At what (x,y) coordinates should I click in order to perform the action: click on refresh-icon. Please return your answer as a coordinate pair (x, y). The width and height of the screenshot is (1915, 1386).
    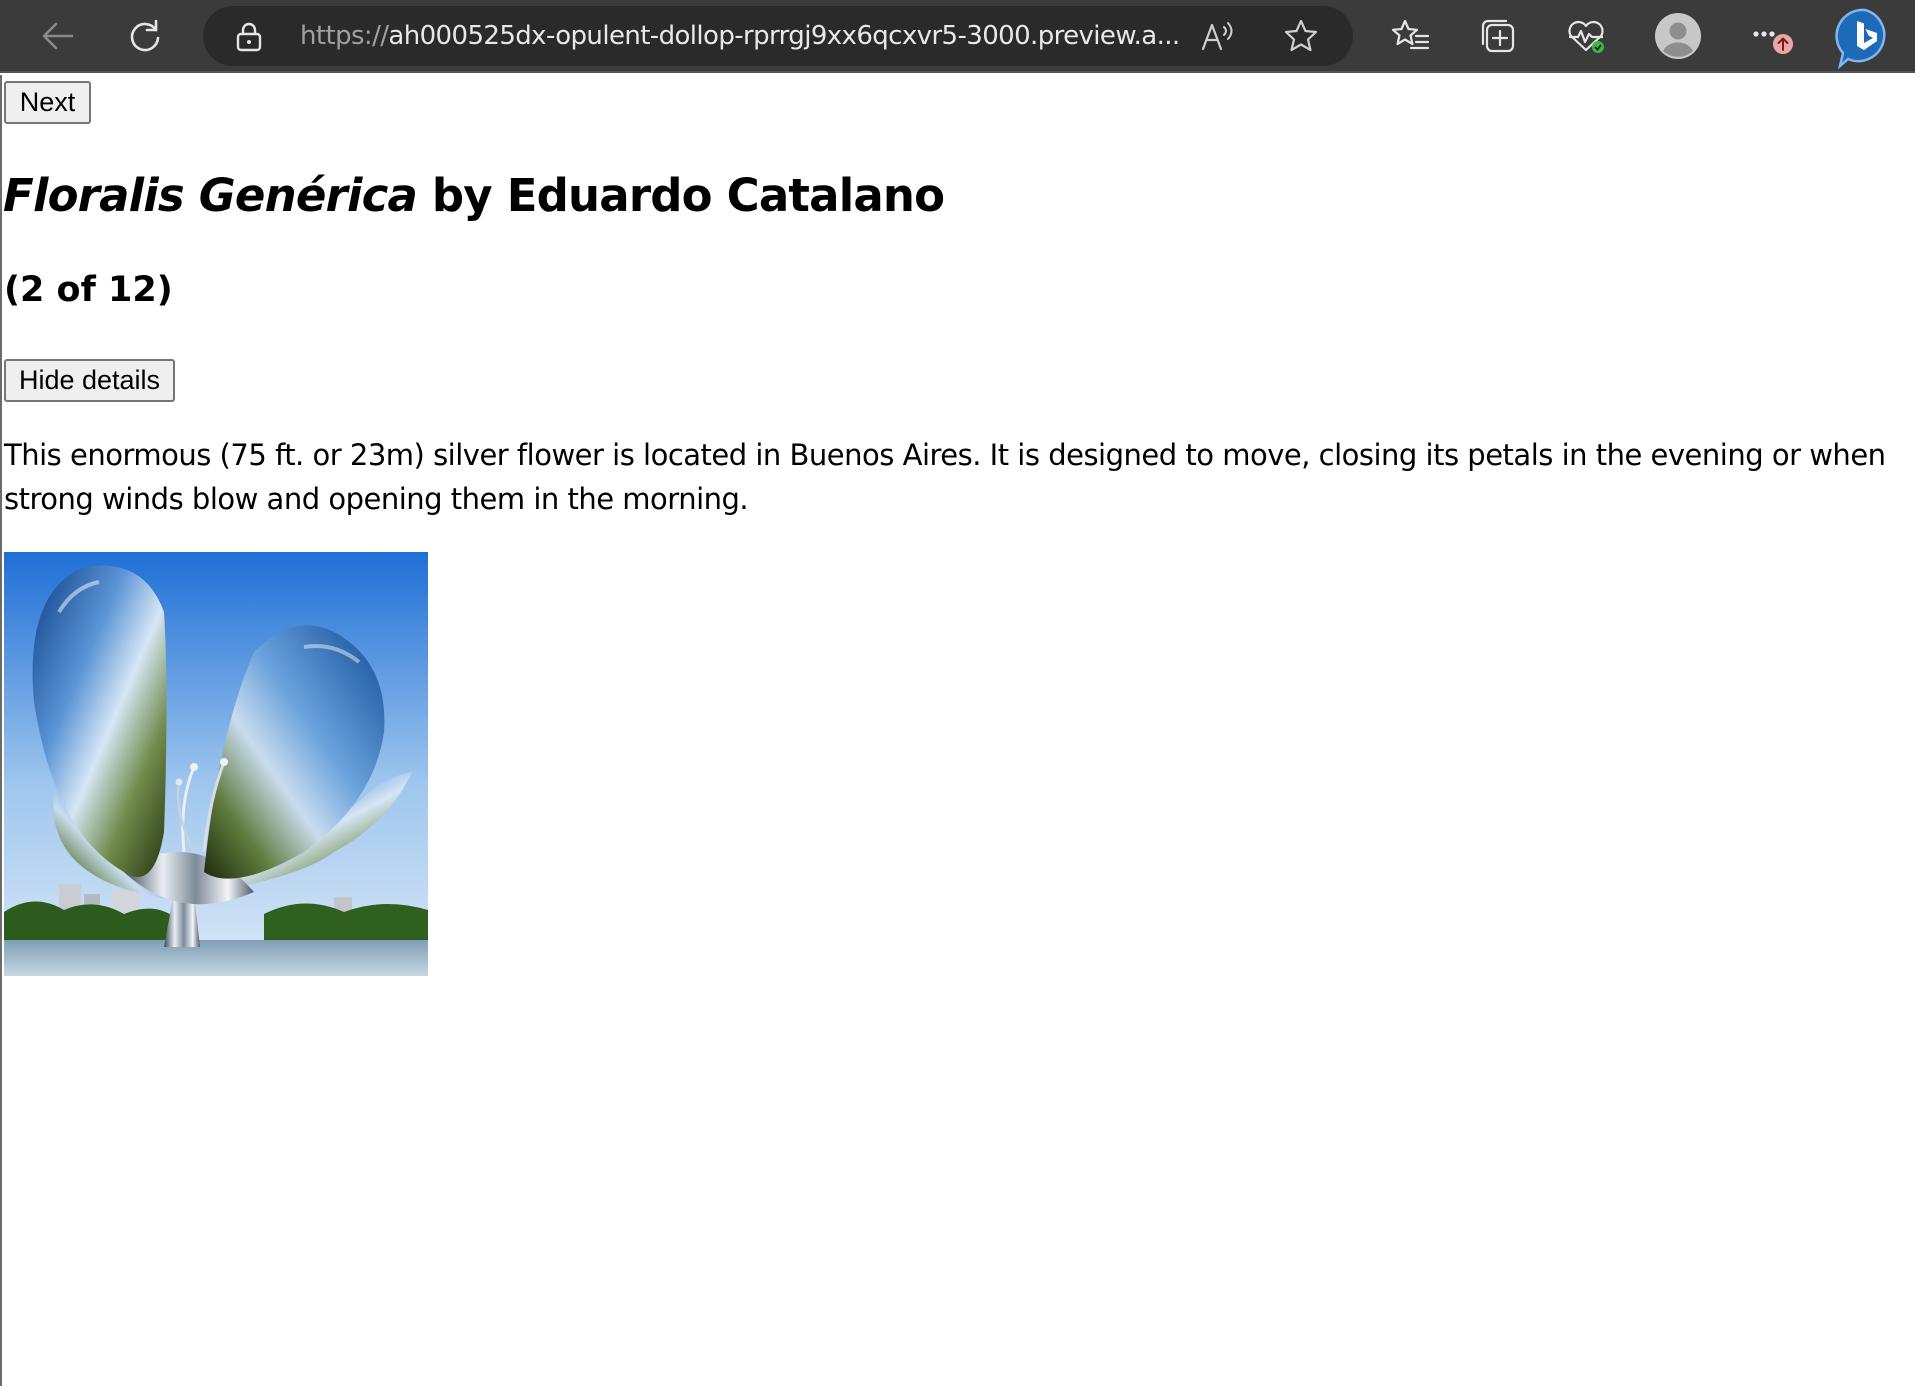
    Looking at the image, I should click on (145, 35).